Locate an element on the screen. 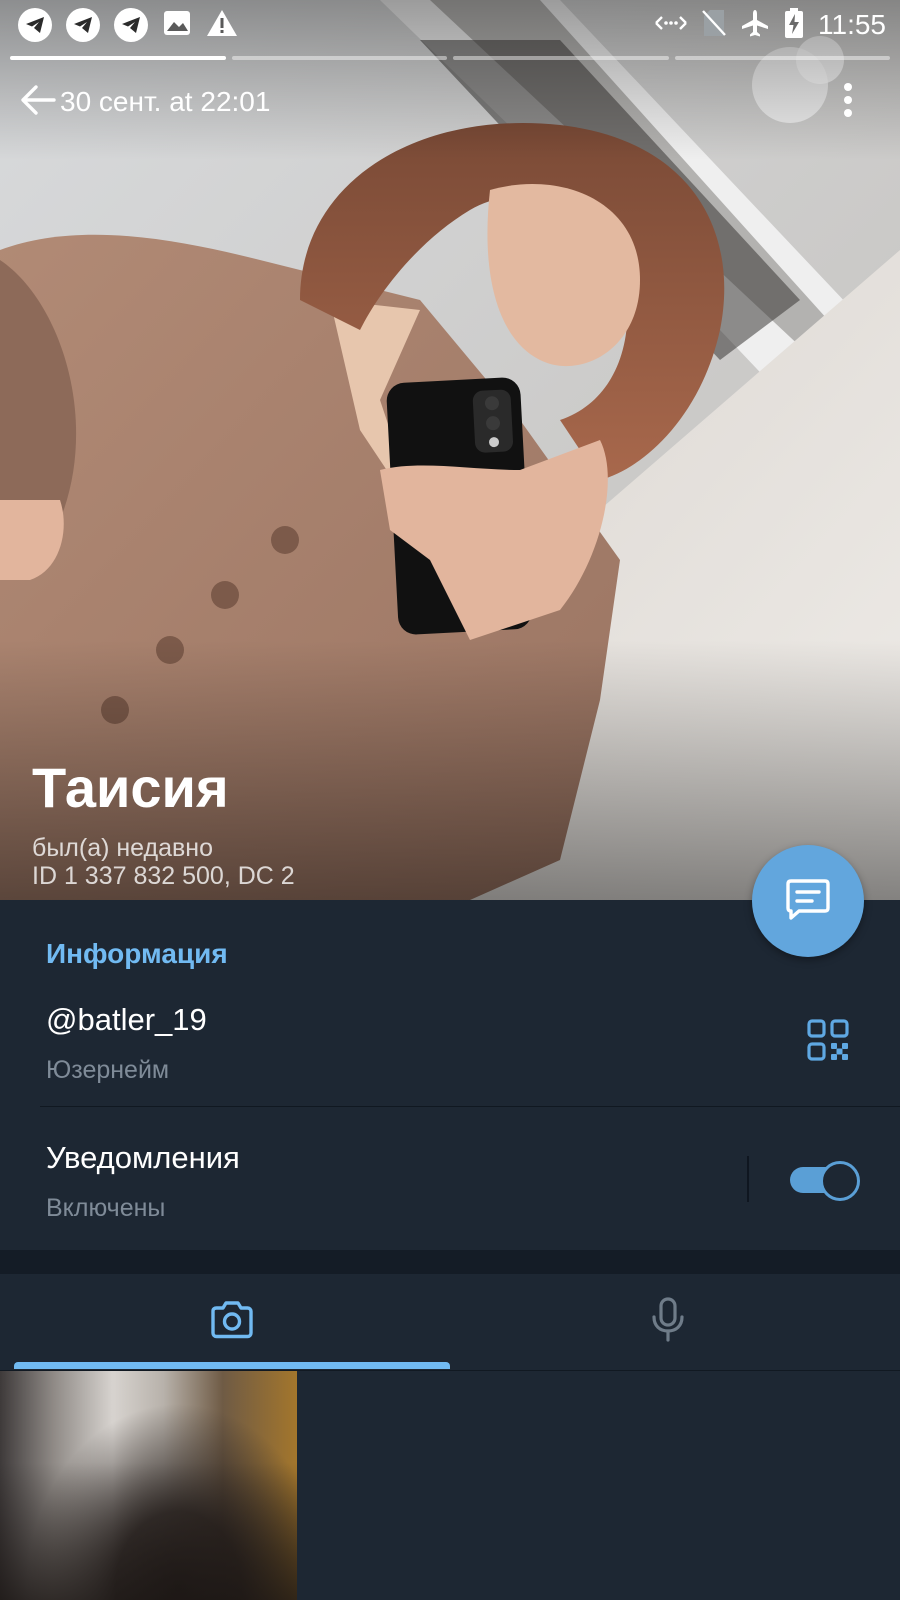 This screenshot has width=900, height=1600. section-separator is located at coordinates (450, 1262).